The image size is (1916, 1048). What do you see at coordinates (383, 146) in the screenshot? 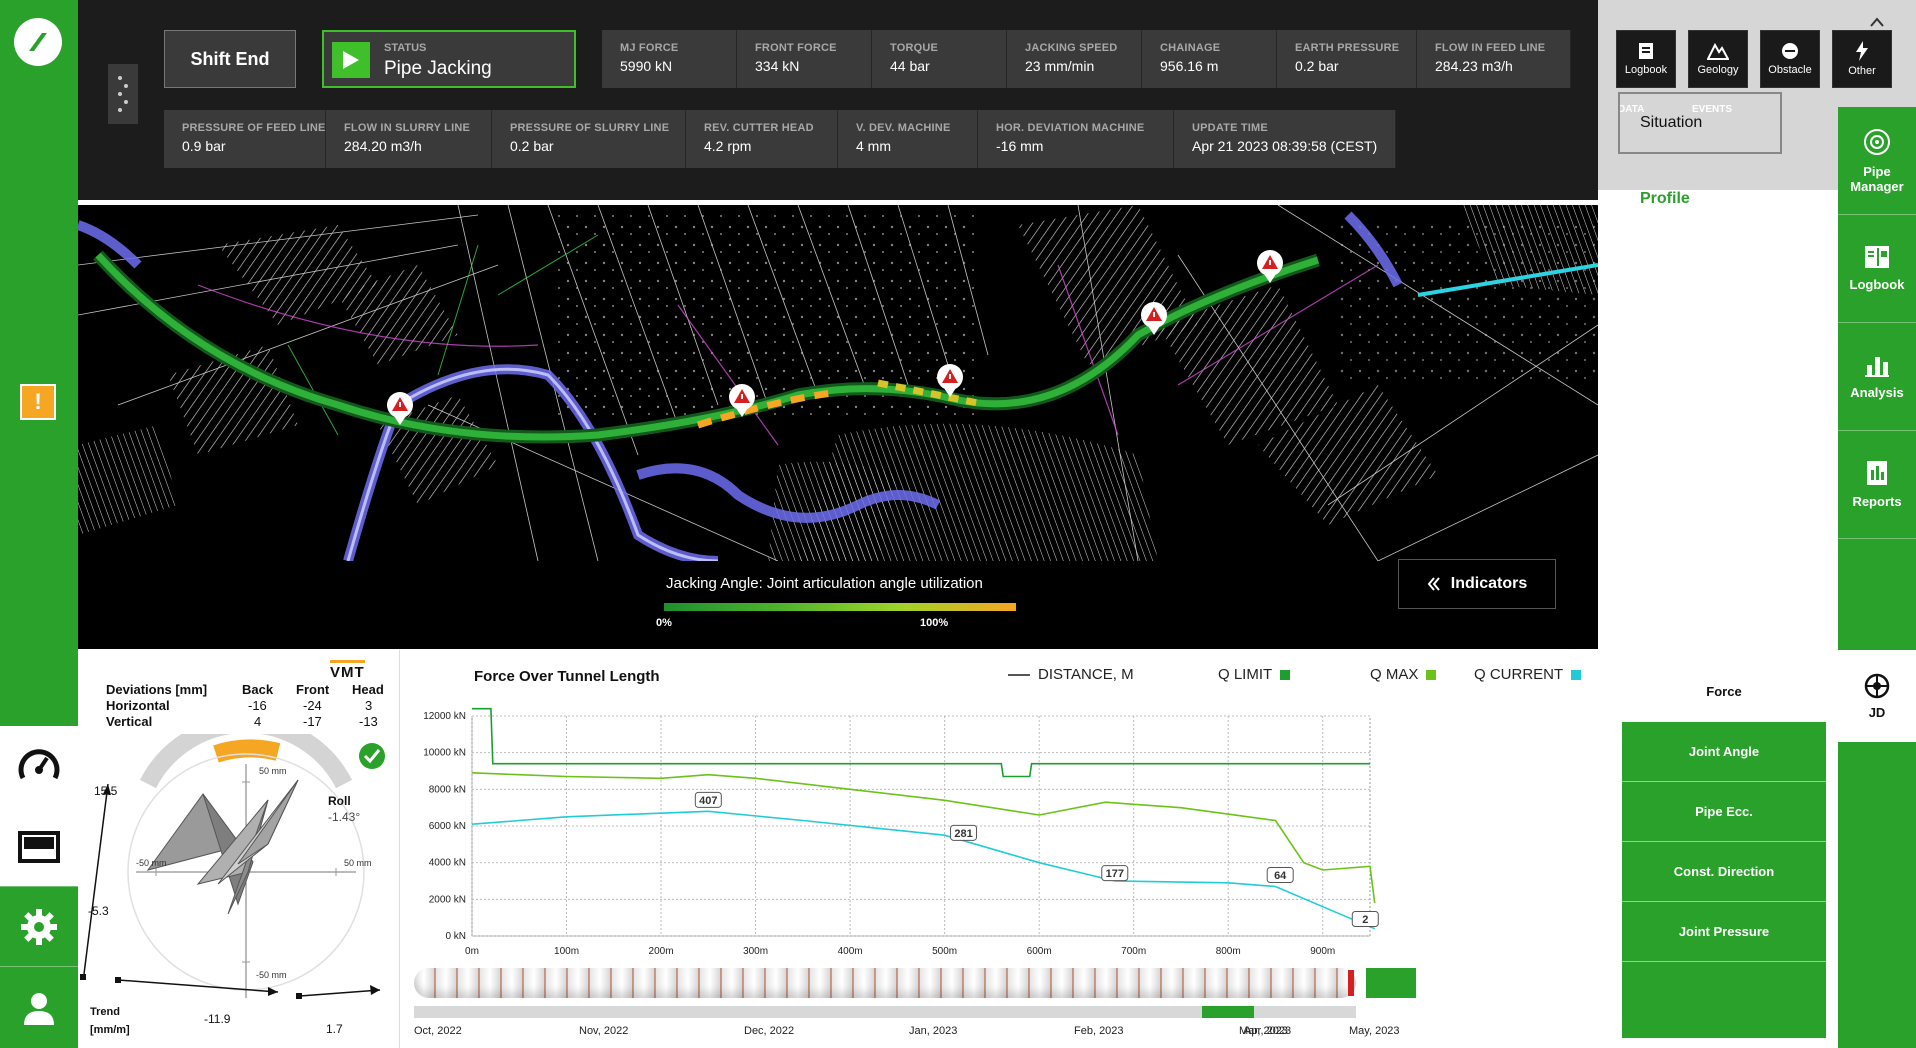
I see `metric-value: 284.20 m3/h` at bounding box center [383, 146].